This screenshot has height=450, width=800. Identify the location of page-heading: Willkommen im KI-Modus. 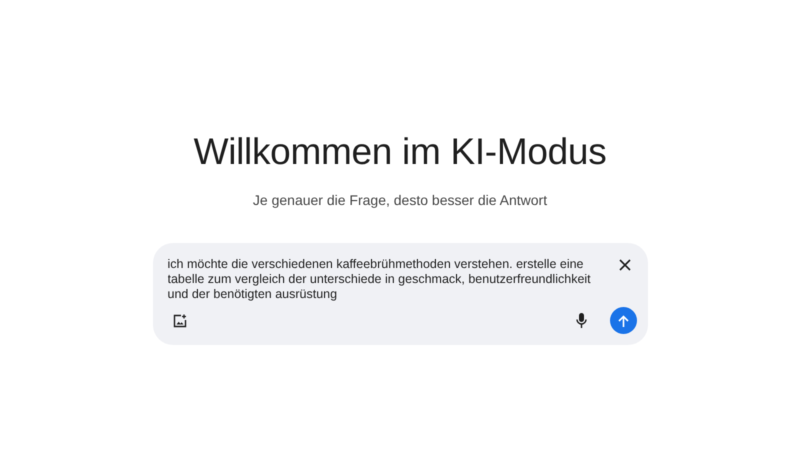
(400, 152).